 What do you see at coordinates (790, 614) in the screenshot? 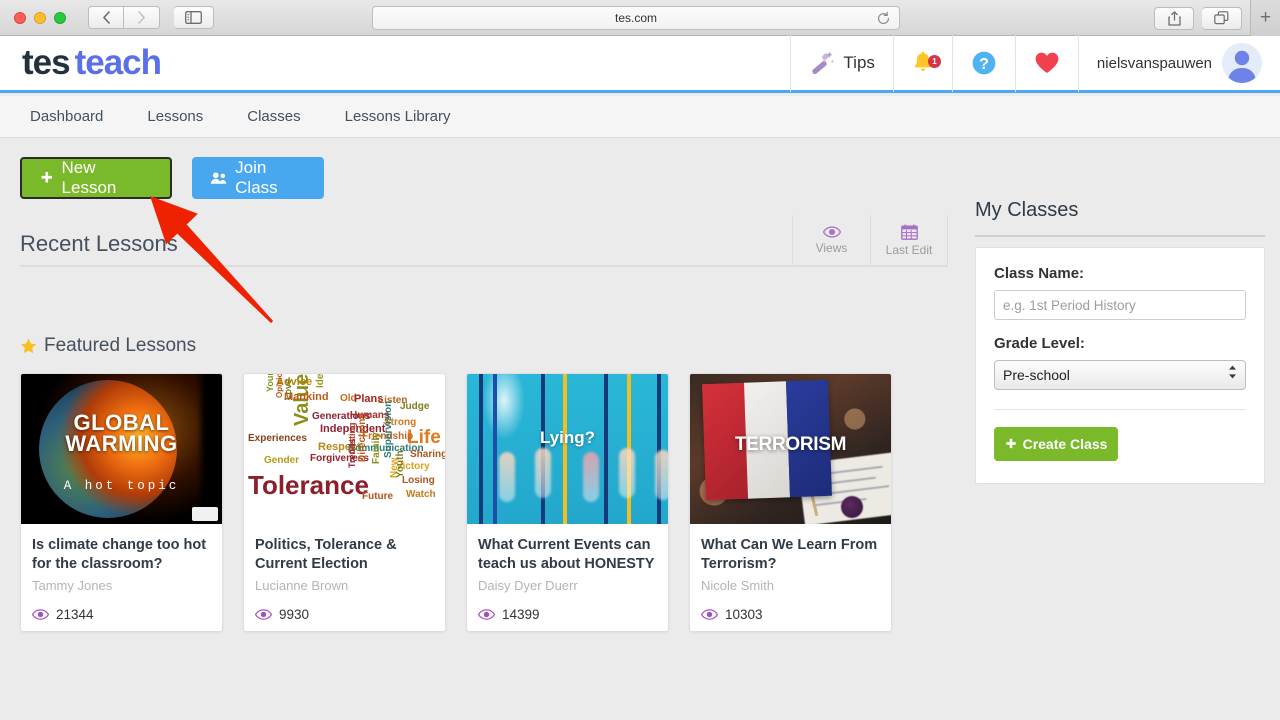
I see `lesson-views: 10303` at bounding box center [790, 614].